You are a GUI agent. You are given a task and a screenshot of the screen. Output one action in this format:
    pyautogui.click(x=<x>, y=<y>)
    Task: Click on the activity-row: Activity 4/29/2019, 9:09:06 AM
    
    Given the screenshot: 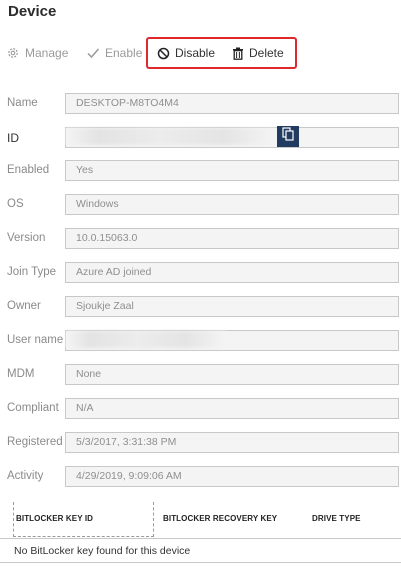 What is the action you would take?
    pyautogui.click(x=200, y=477)
    